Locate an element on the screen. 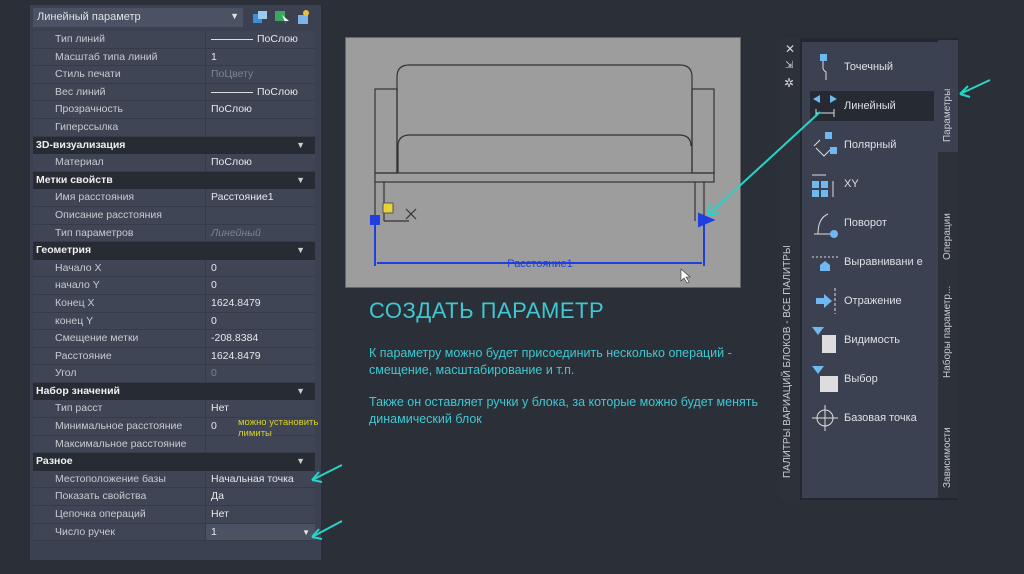  toggle-pickadd-icon is located at coordinates (260, 17).